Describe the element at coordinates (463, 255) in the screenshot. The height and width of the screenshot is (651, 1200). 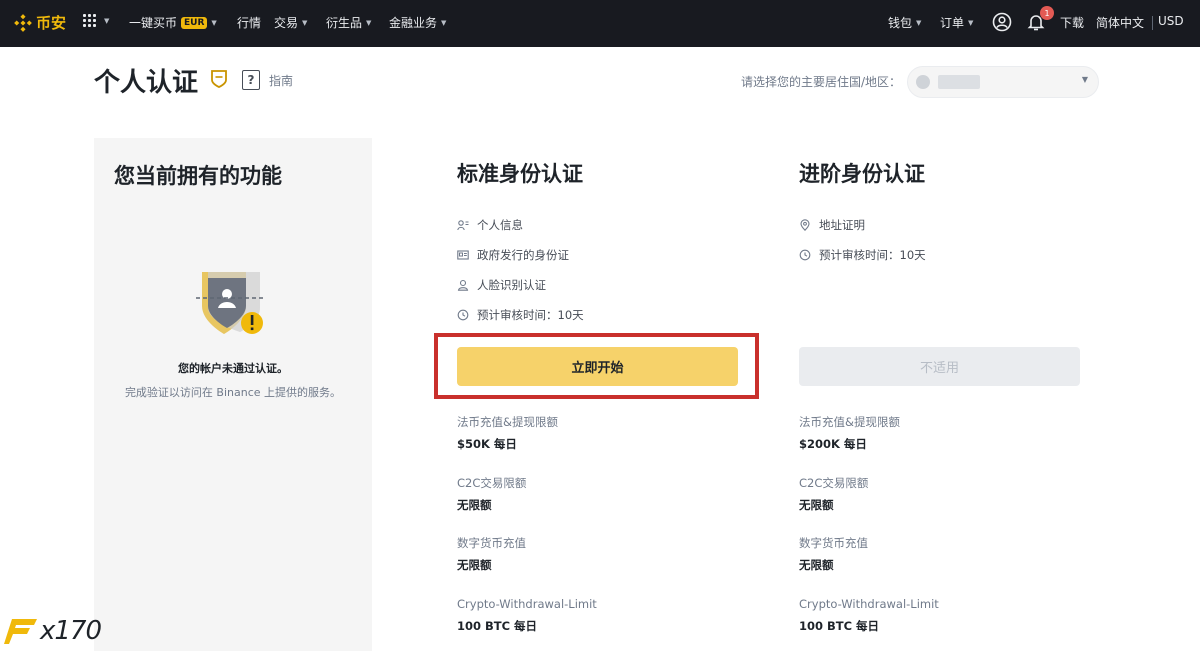
I see `id-card-icon` at that location.